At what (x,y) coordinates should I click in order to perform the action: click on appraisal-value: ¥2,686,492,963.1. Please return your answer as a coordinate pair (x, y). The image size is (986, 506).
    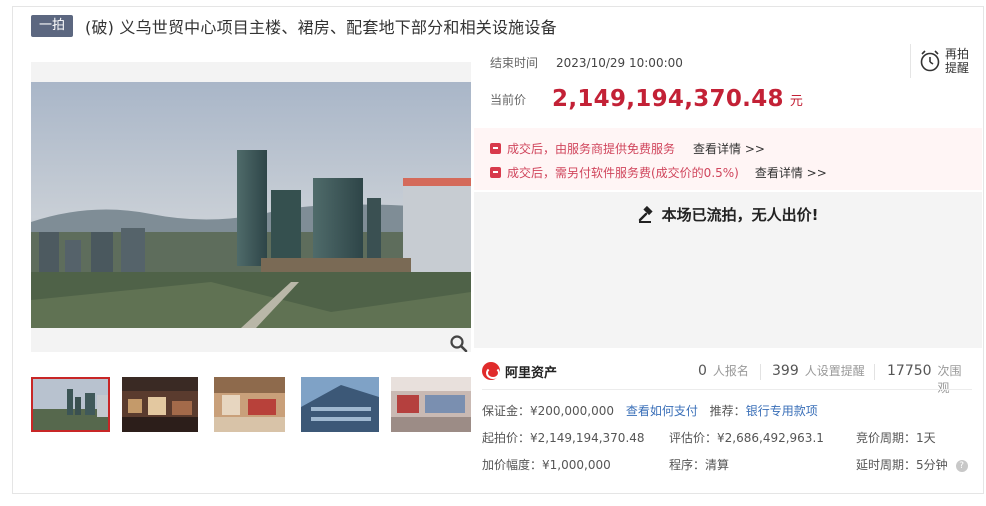
    Looking at the image, I should click on (770, 438).